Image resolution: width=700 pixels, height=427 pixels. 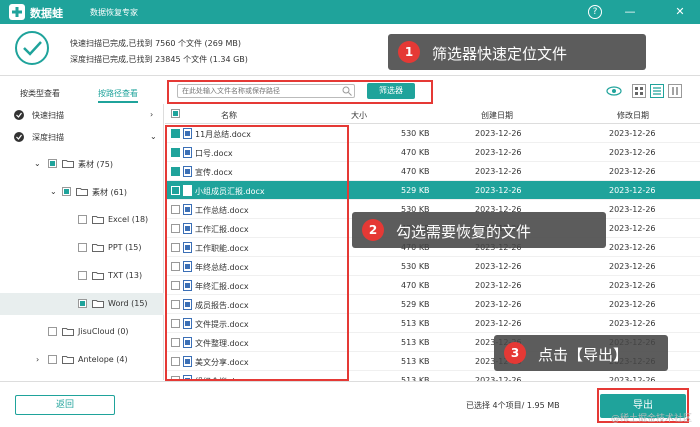 I want to click on close-button: ✕, so click(x=680, y=12).